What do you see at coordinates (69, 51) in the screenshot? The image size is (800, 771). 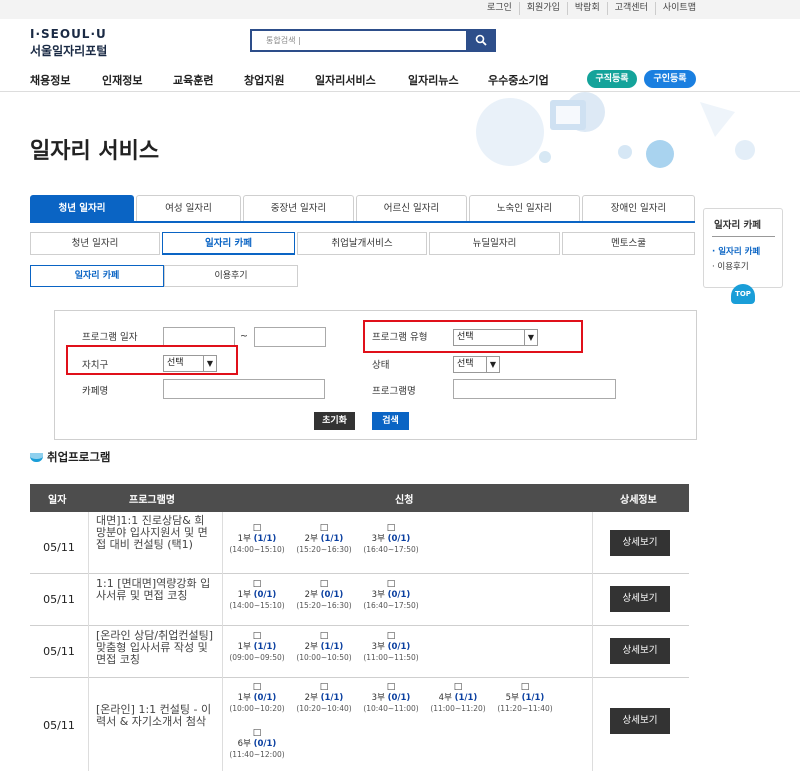 I see `logo-title: 서울일자리포털` at bounding box center [69, 51].